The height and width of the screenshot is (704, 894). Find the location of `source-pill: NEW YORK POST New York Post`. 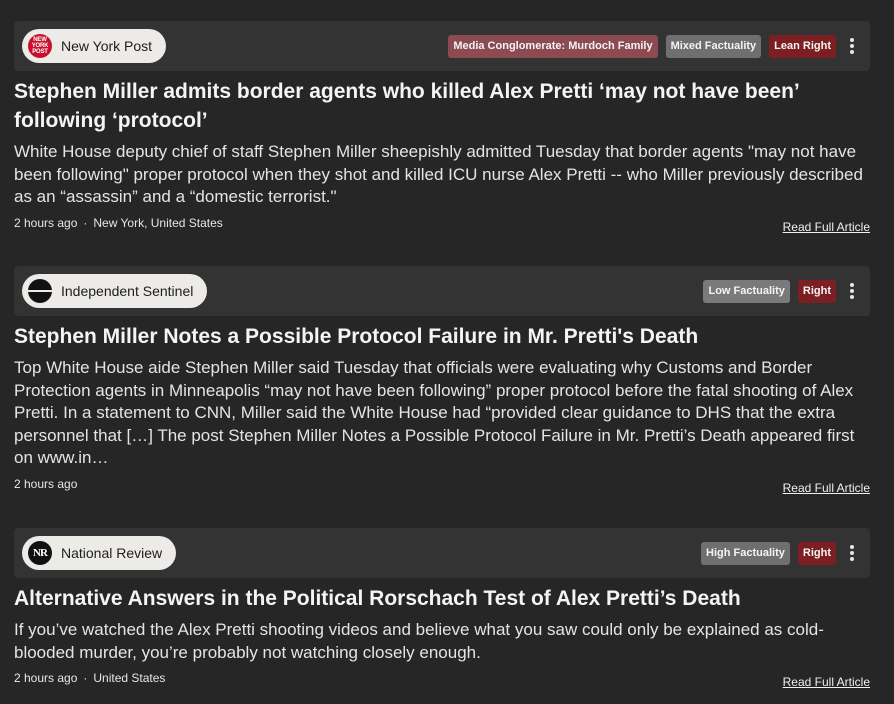

source-pill: NEW YORK POST New York Post is located at coordinates (94, 46).